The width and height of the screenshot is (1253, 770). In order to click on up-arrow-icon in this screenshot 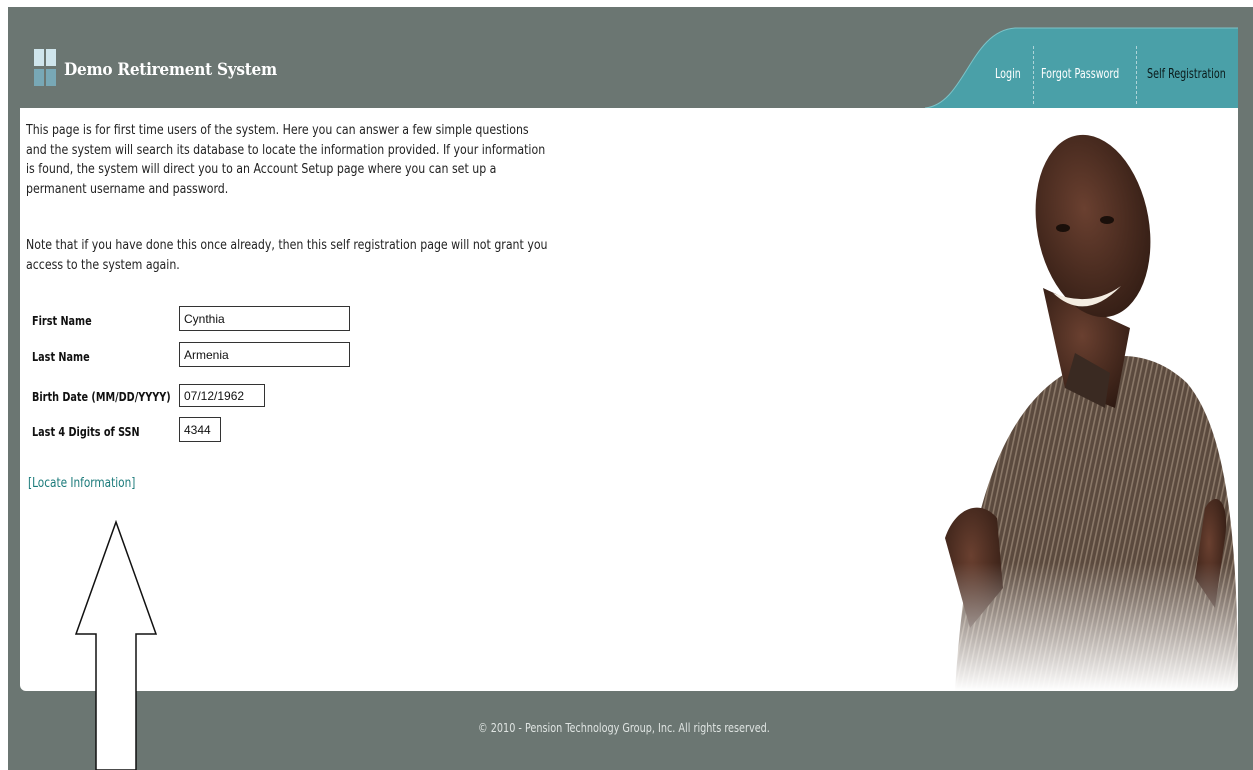, I will do `click(116, 645)`.